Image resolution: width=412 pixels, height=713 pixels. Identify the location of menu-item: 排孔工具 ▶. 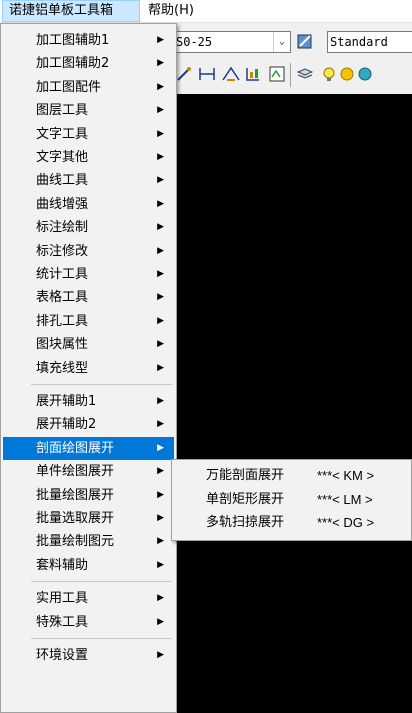
(88, 321).